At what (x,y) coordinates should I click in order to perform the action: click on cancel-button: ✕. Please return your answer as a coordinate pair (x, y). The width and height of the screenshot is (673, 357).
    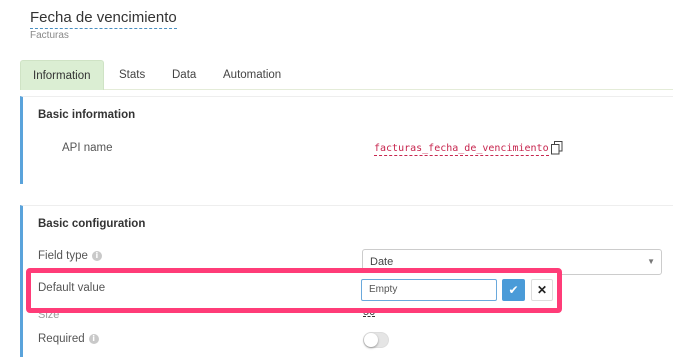
    Looking at the image, I should click on (542, 290).